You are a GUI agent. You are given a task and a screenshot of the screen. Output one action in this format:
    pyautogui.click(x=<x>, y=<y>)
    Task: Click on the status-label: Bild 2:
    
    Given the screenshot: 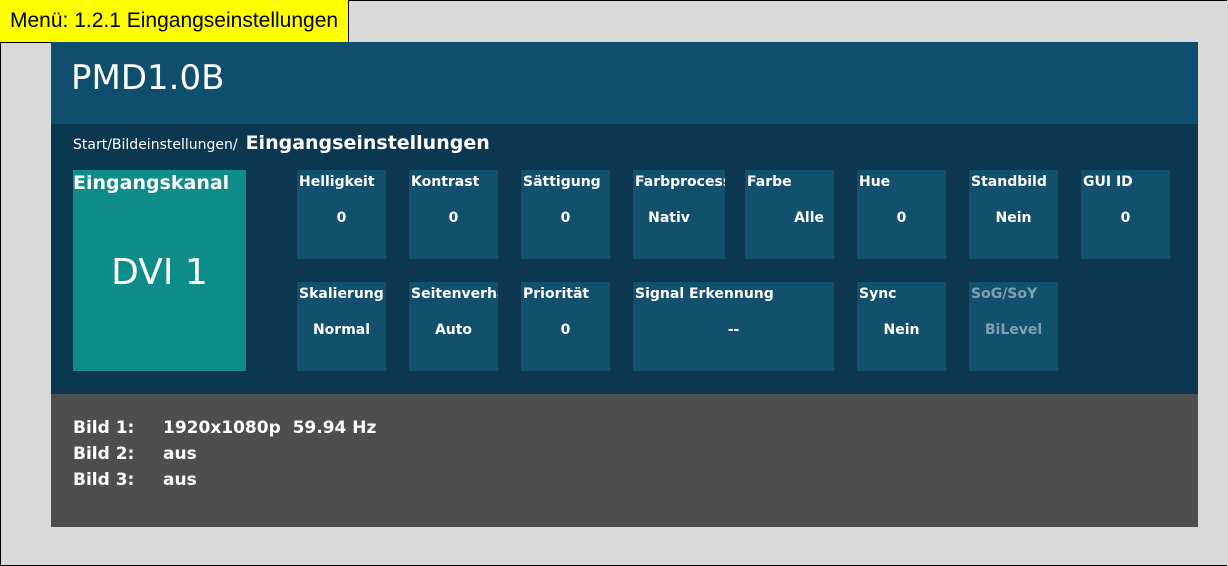 What is the action you would take?
    pyautogui.click(x=104, y=454)
    